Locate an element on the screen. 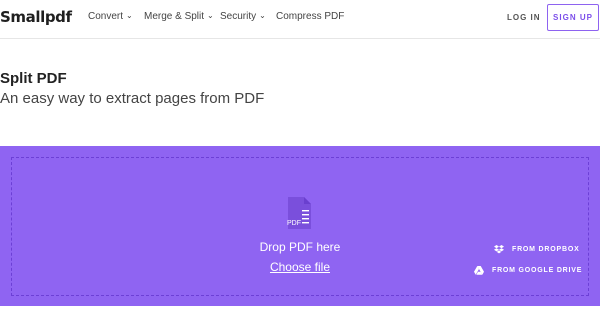 This screenshot has height=313, width=600. nav-merge-split-label: Merge & Split is located at coordinates (174, 16).